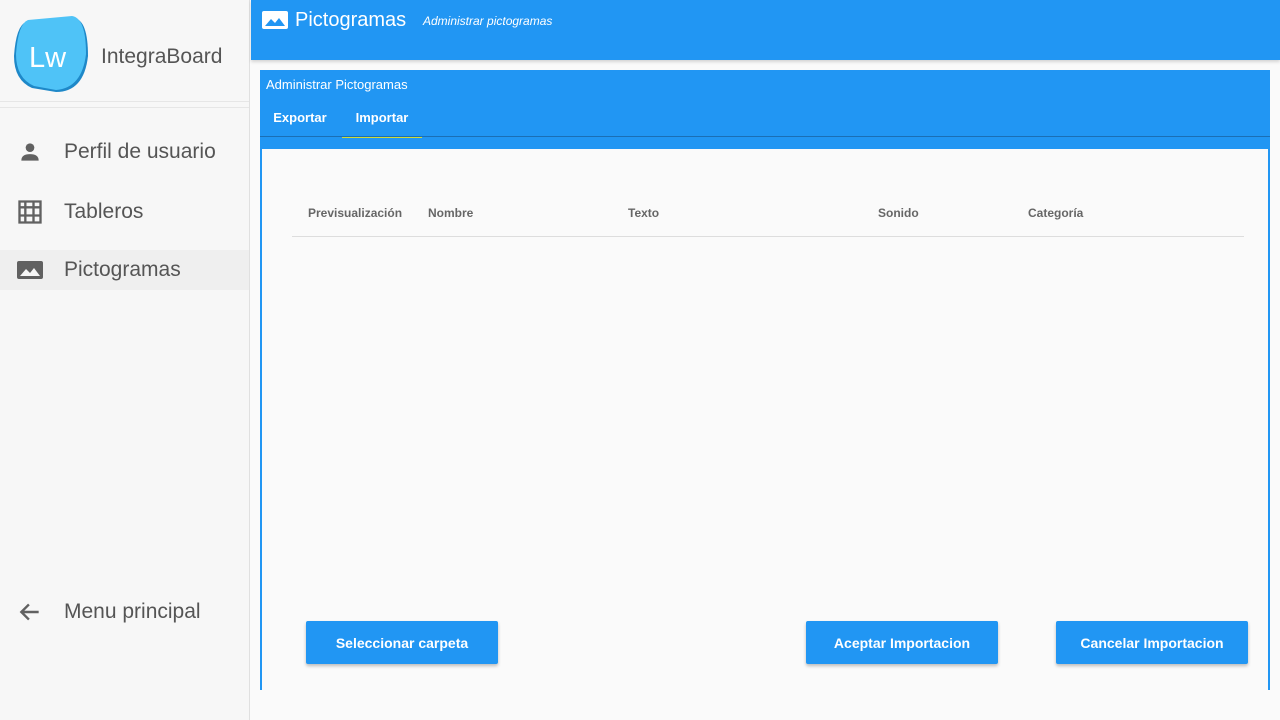  What do you see at coordinates (132, 611) in the screenshot?
I see `sidebar-item-label: Menu principal` at bounding box center [132, 611].